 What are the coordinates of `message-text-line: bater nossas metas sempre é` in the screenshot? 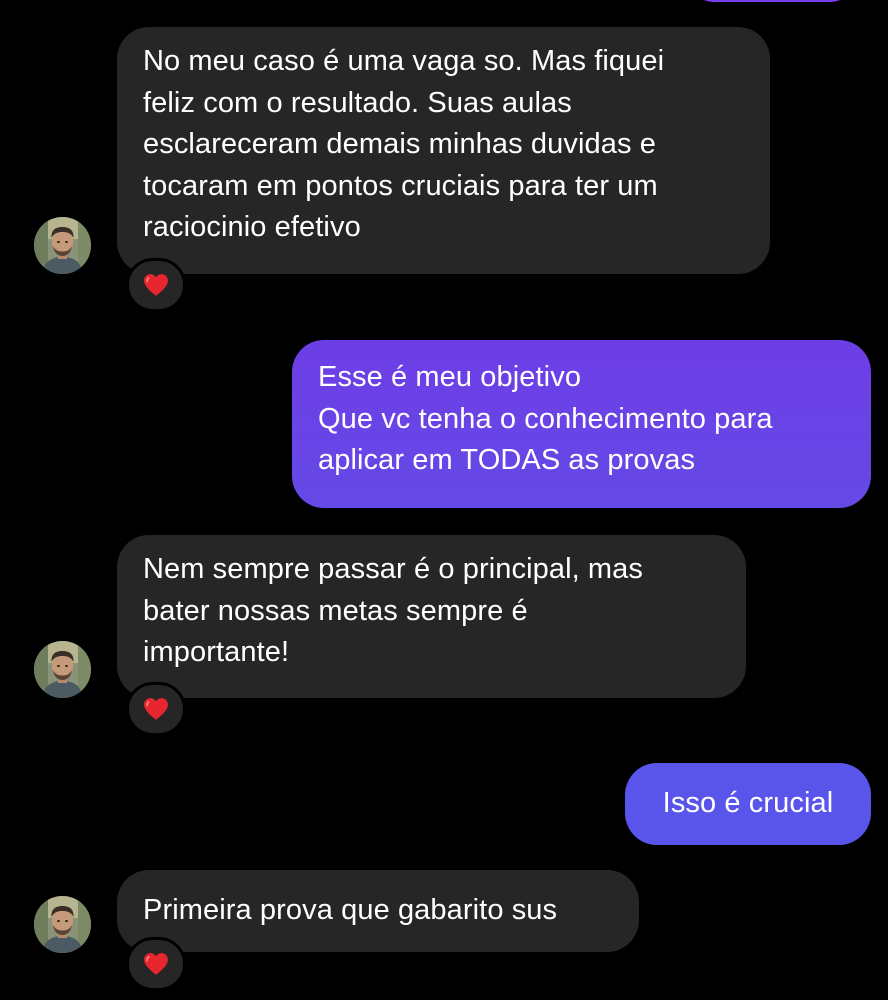 It's located at (335, 610).